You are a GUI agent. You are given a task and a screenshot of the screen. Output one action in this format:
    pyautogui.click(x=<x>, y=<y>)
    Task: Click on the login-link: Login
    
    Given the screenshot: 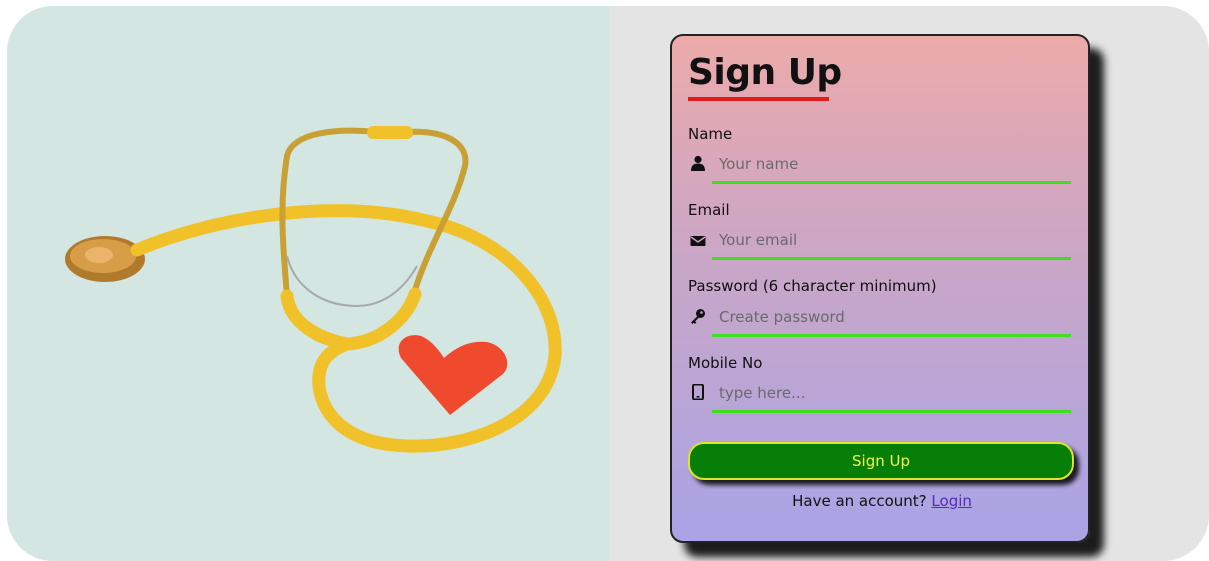 What is the action you would take?
    pyautogui.click(x=951, y=501)
    